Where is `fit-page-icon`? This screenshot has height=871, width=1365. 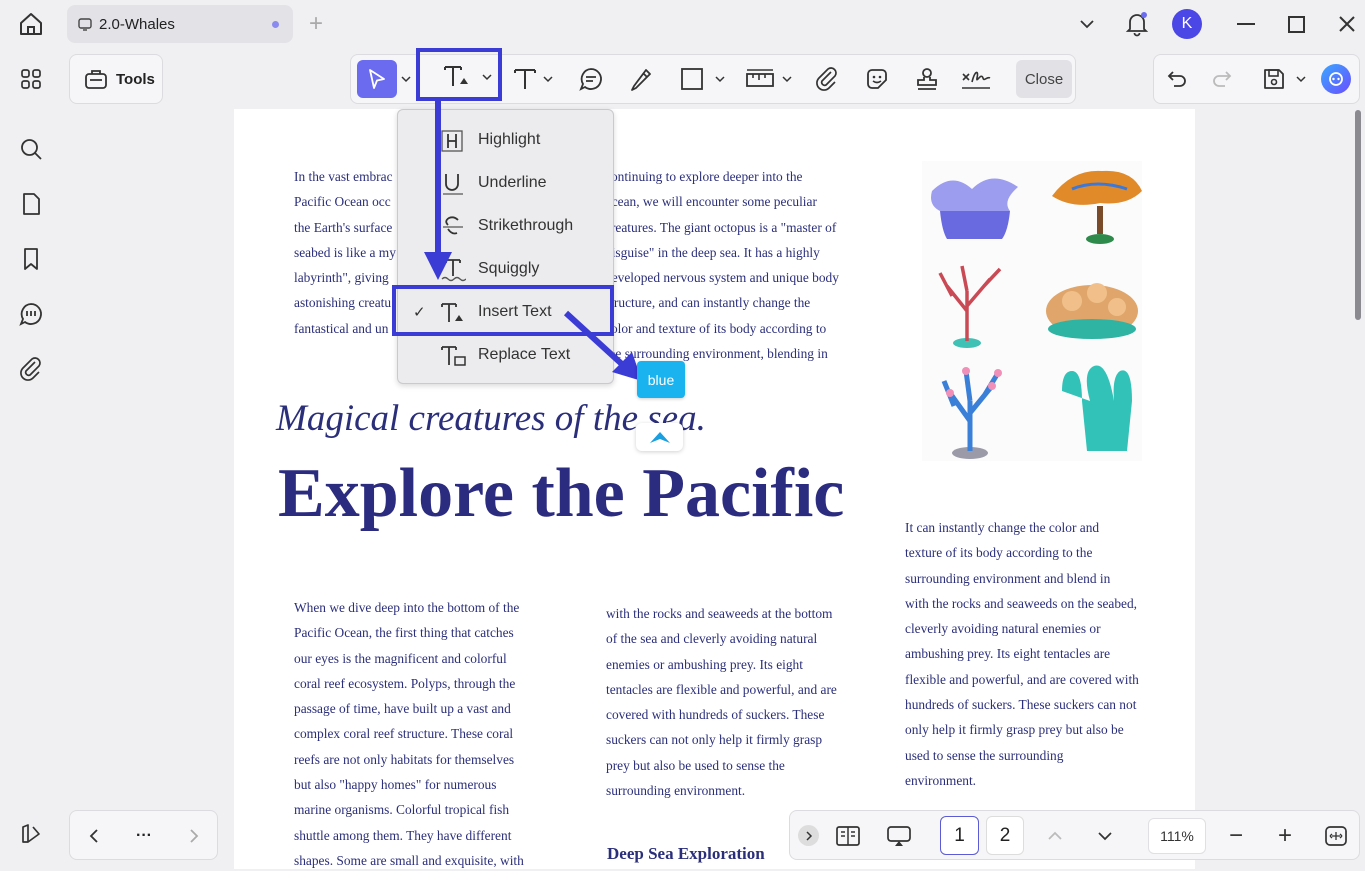
fit-page-icon is located at coordinates (1336, 836).